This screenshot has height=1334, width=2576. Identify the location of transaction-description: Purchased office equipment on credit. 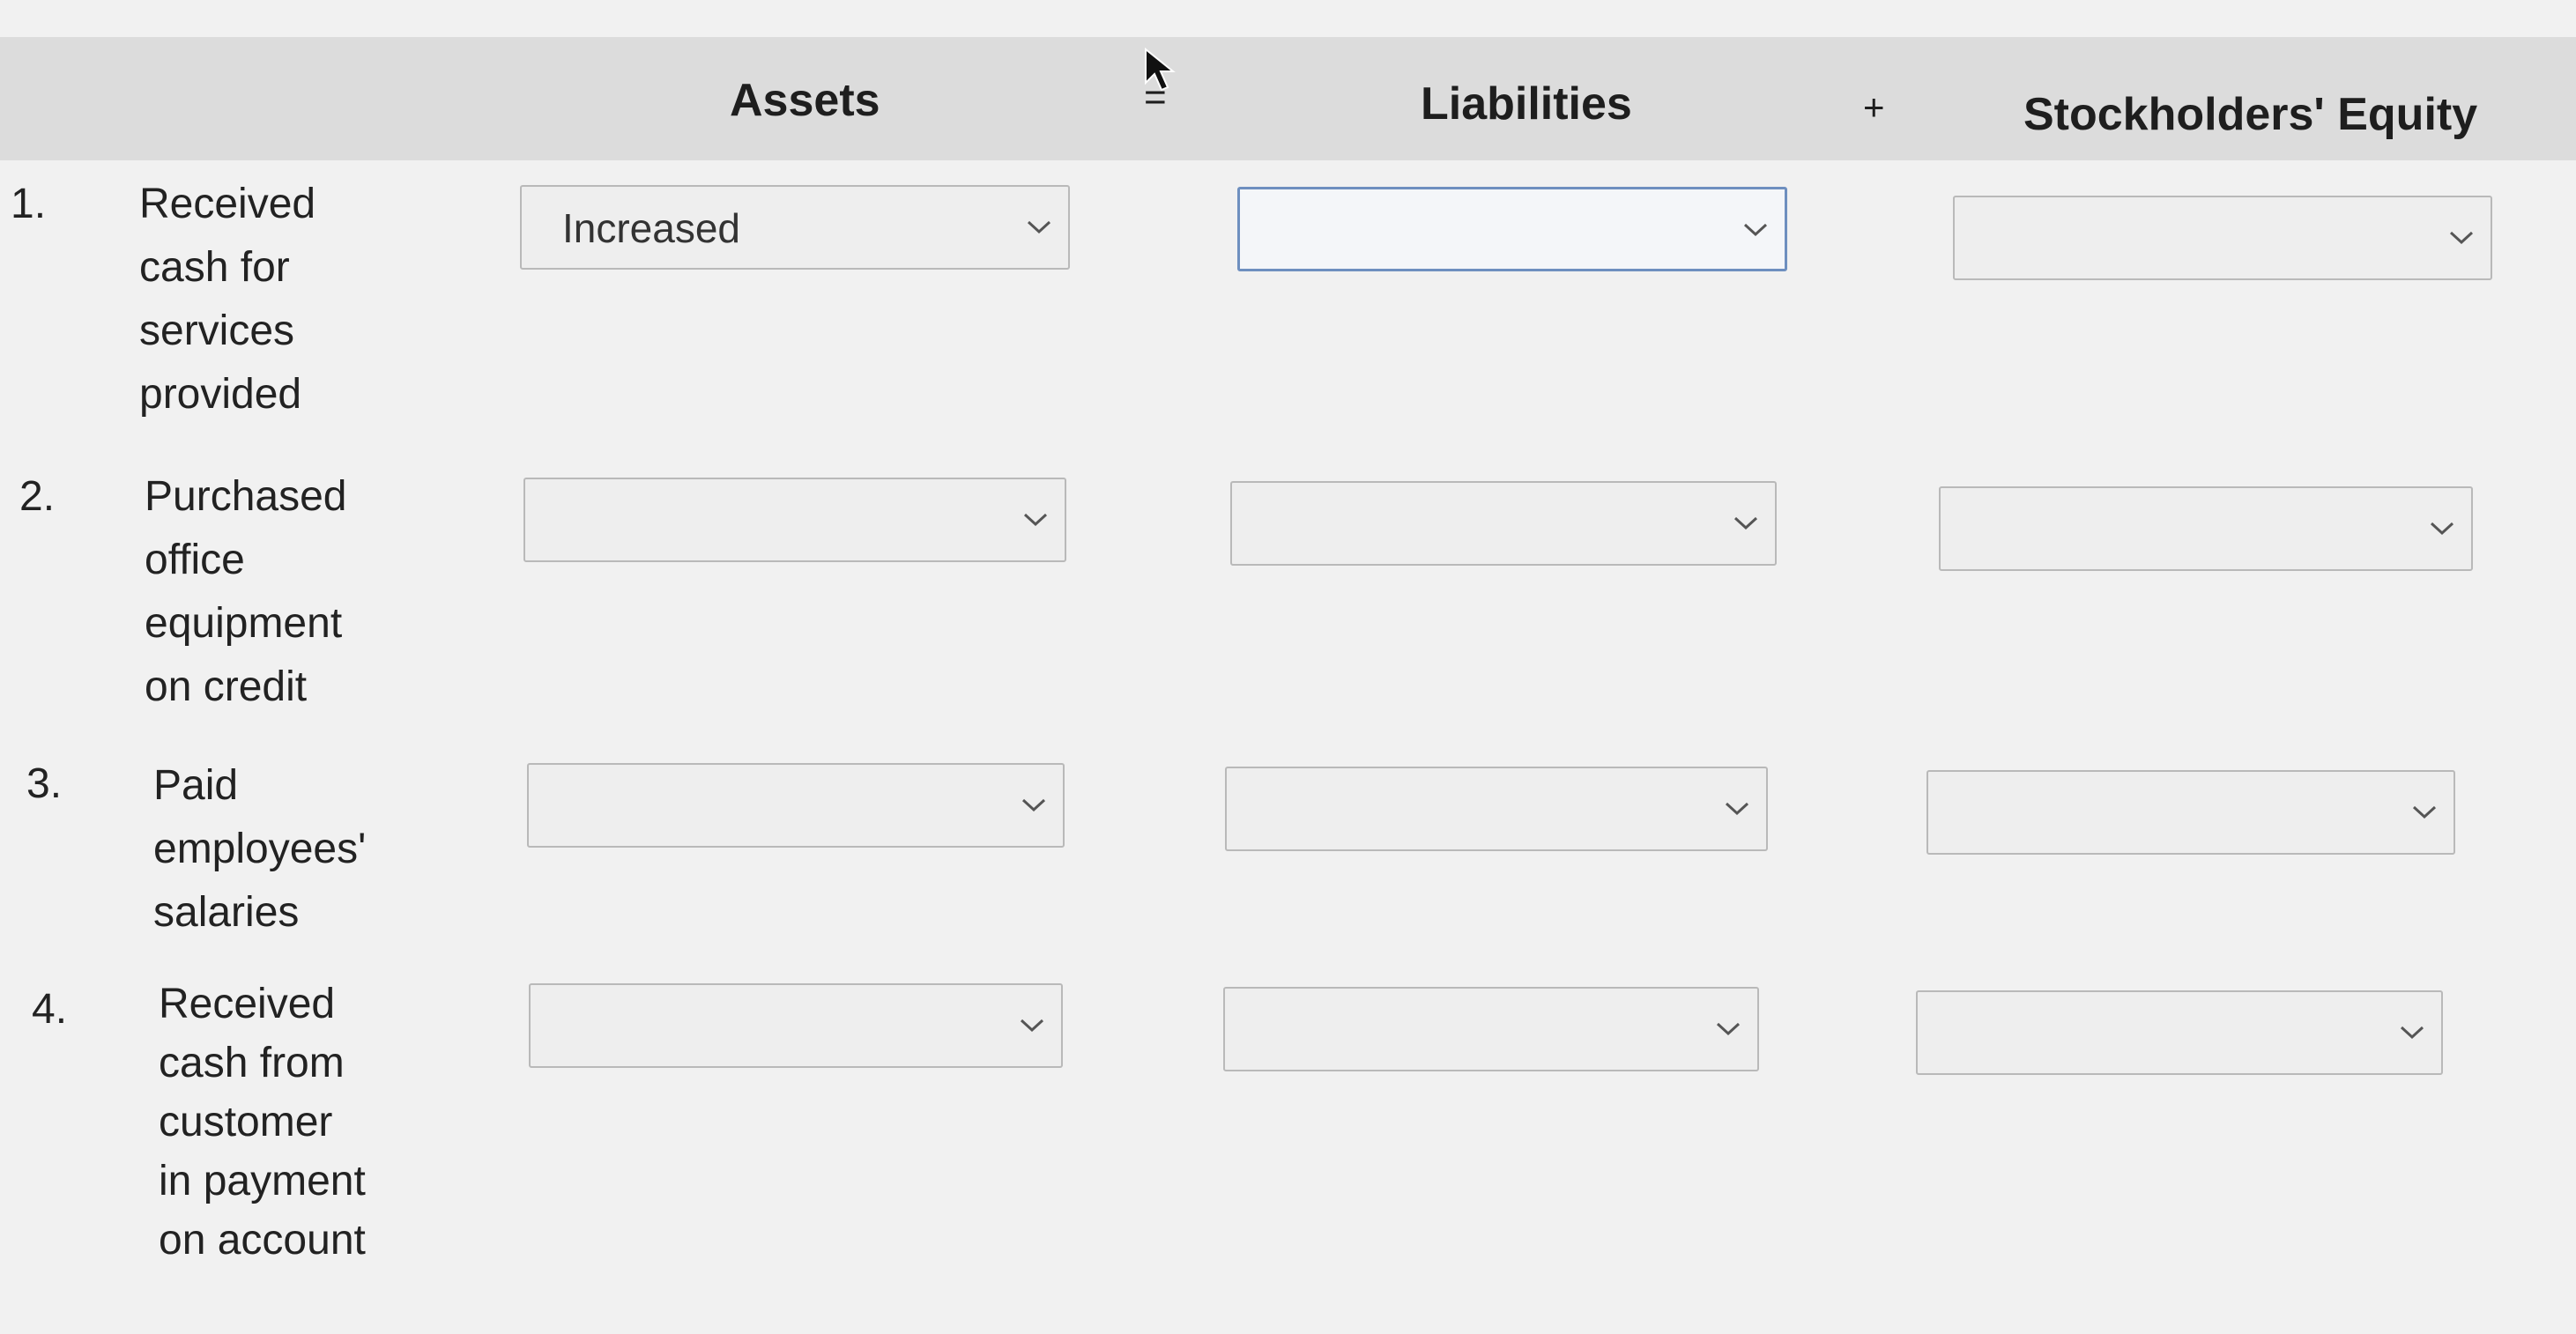
(246, 591).